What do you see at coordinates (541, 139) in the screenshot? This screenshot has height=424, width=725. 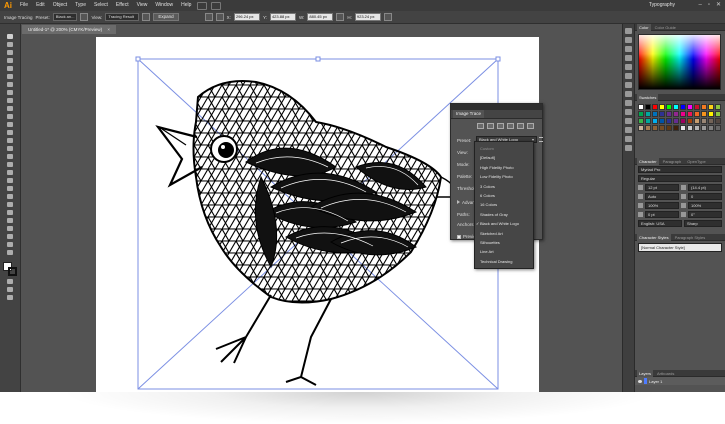 I see `preset-menu-icon` at bounding box center [541, 139].